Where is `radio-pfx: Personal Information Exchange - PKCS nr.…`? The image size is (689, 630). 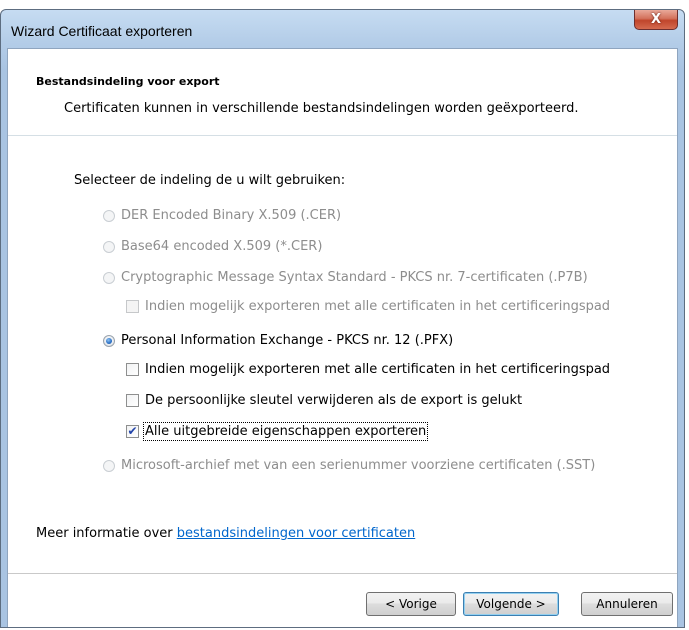
radio-pfx: Personal Information Exchange - PKCS nr.… is located at coordinates (278, 340).